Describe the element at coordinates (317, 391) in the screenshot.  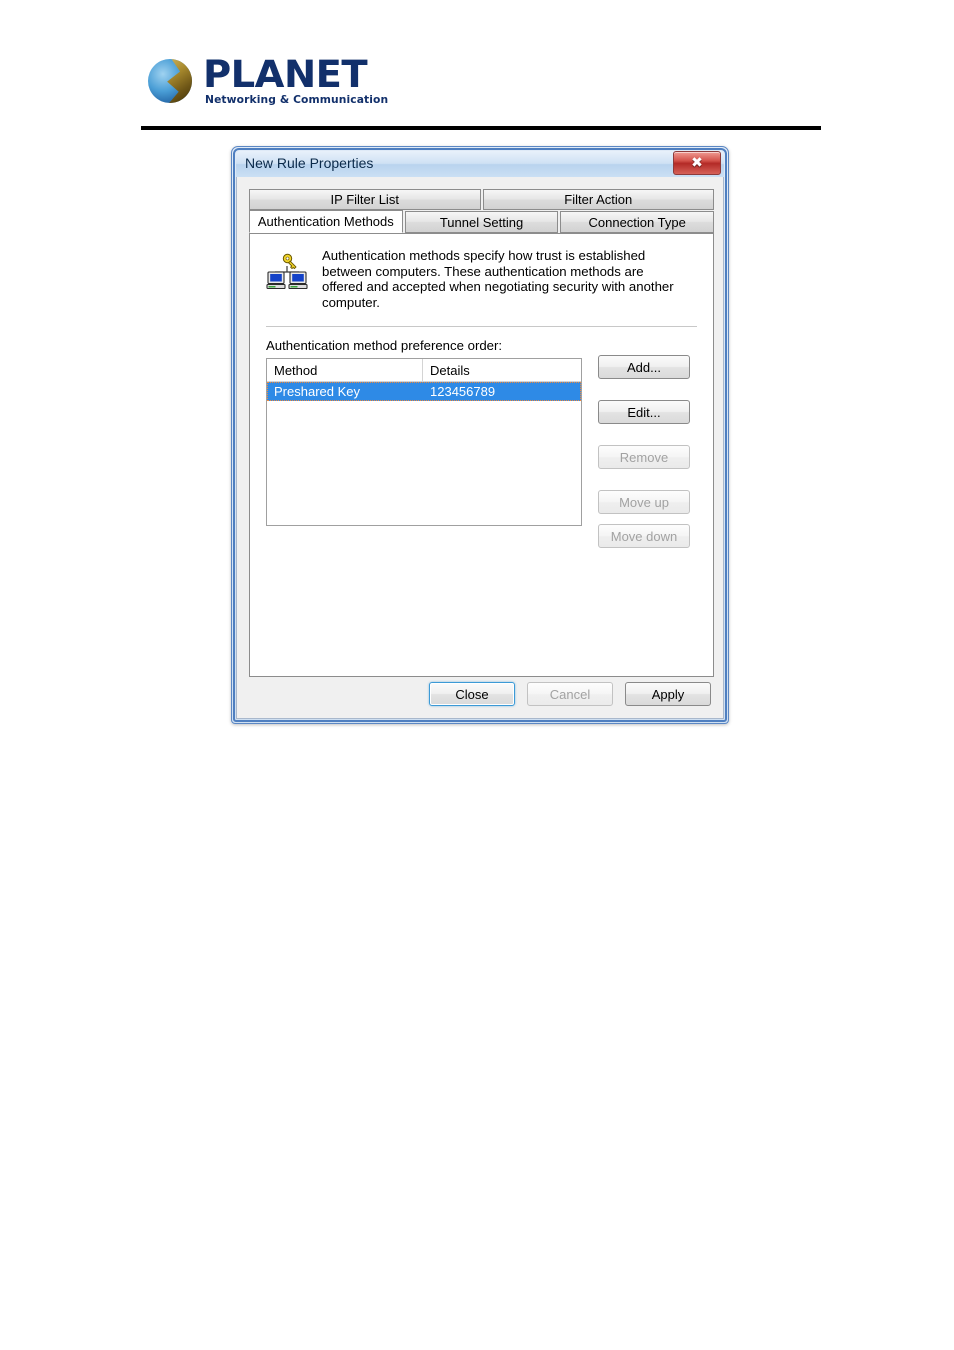
I see `list-item-method: Preshared Key` at that location.